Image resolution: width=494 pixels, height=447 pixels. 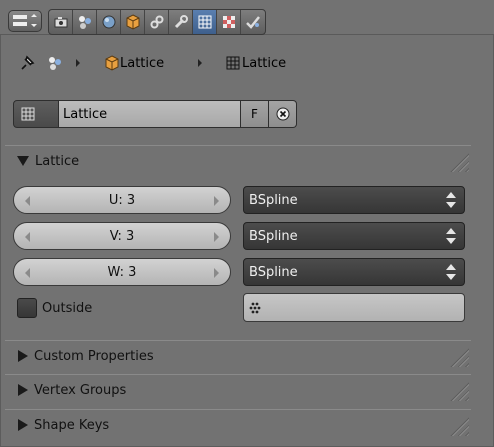 I want to click on outside-toggle: Outside, so click(x=54, y=308).